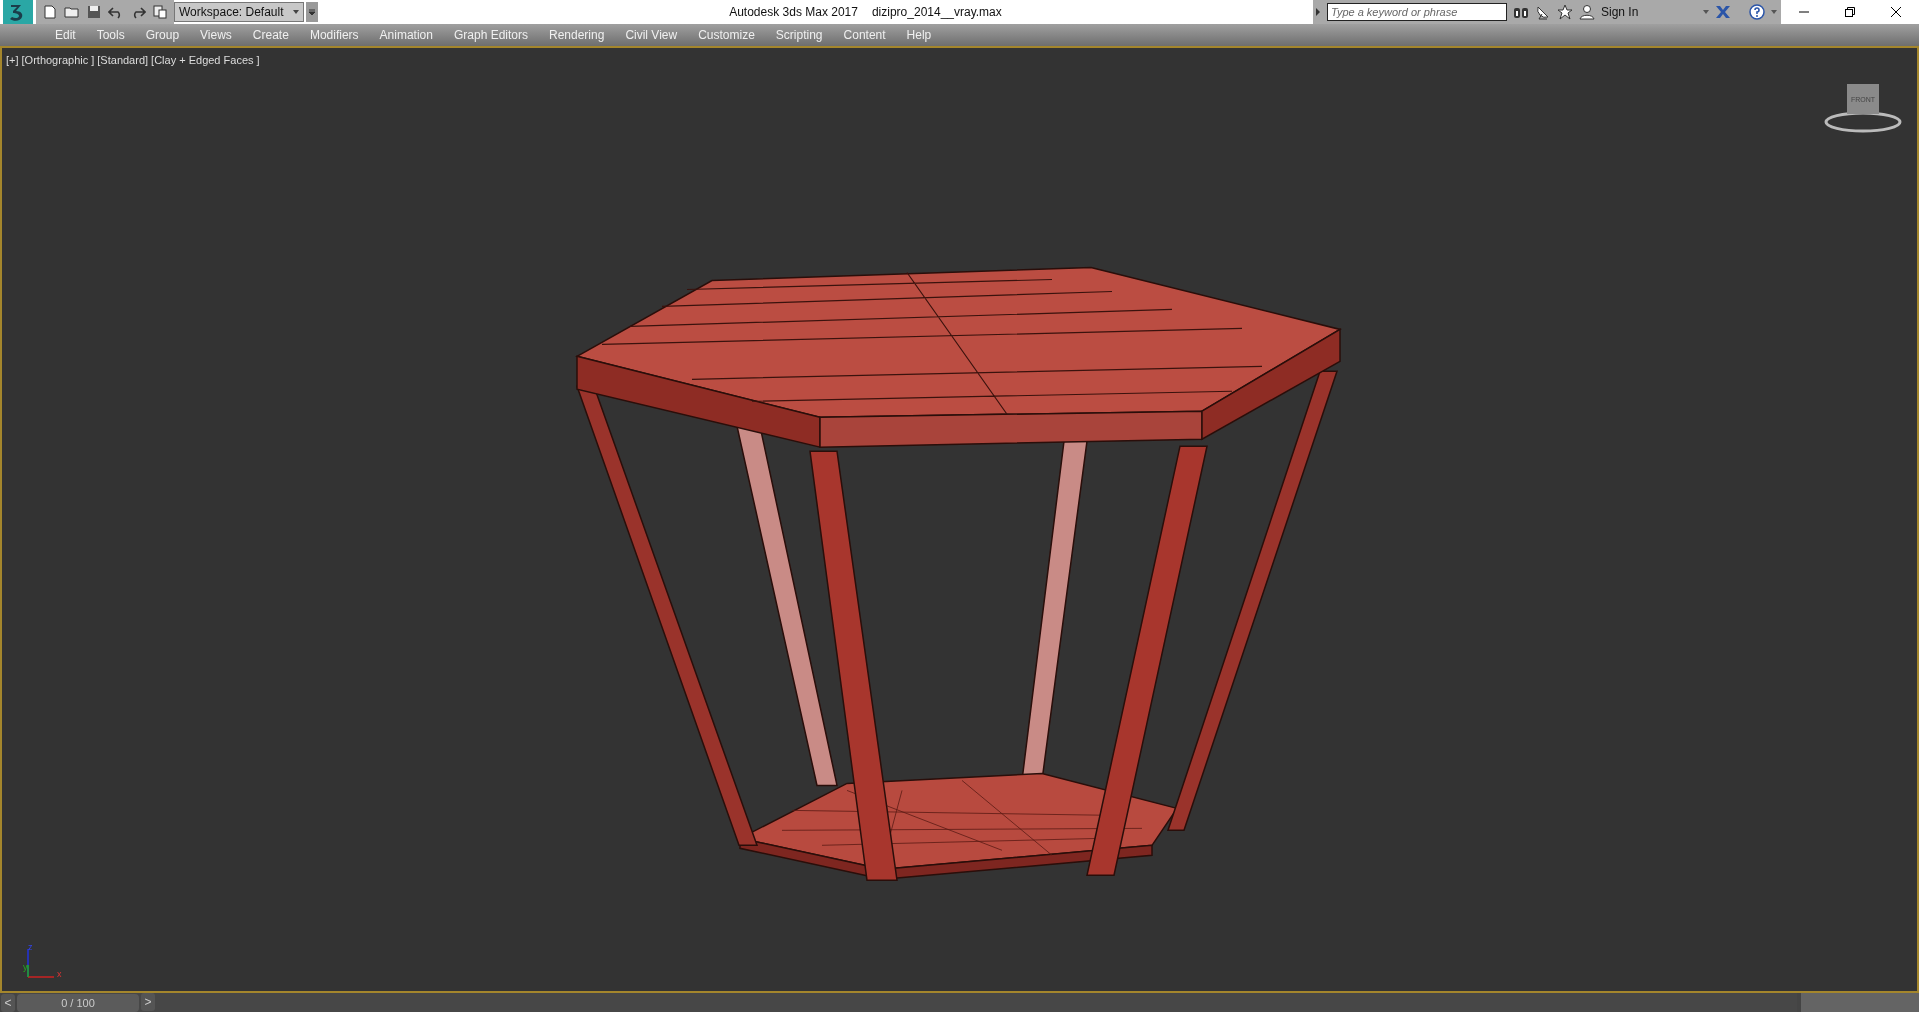 This screenshot has height=1012, width=1919. What do you see at coordinates (110, 35) in the screenshot?
I see `menu-item: Tools` at bounding box center [110, 35].